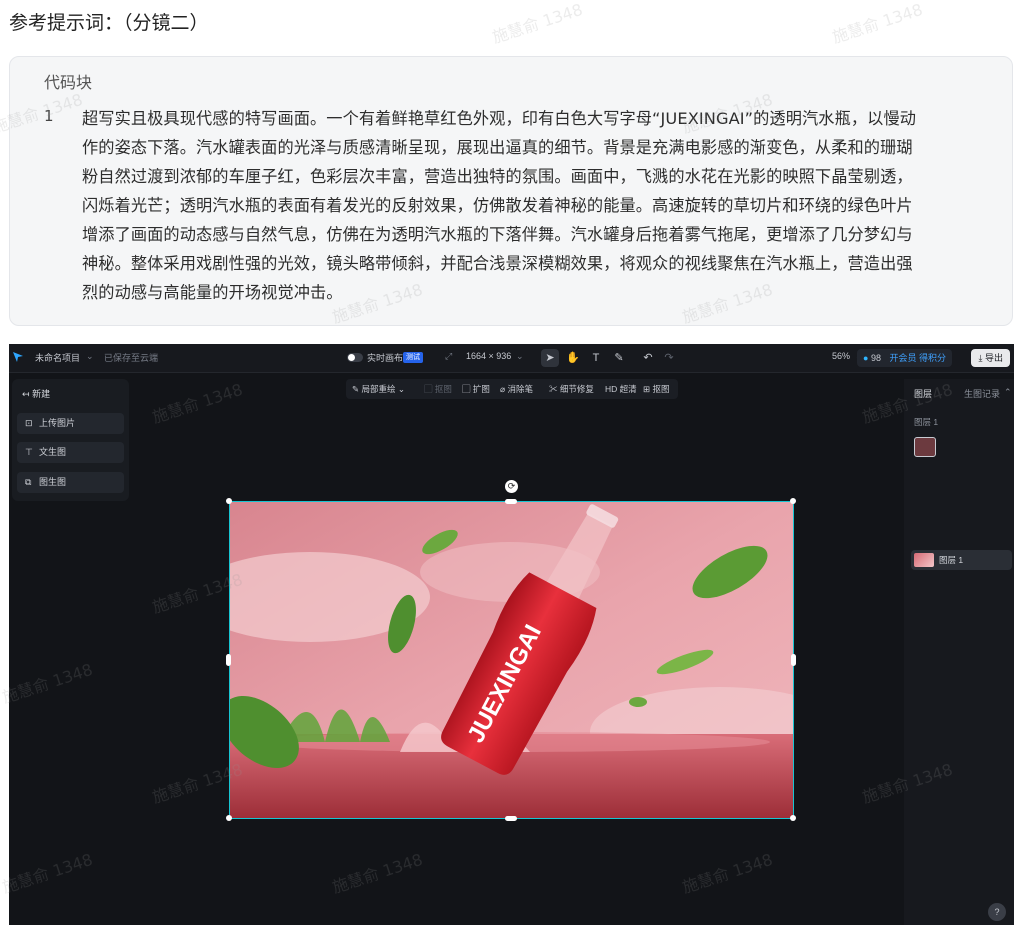 The image size is (1024, 933). What do you see at coordinates (511, 486) in the screenshot?
I see `rotate-handle: ⟳` at bounding box center [511, 486].